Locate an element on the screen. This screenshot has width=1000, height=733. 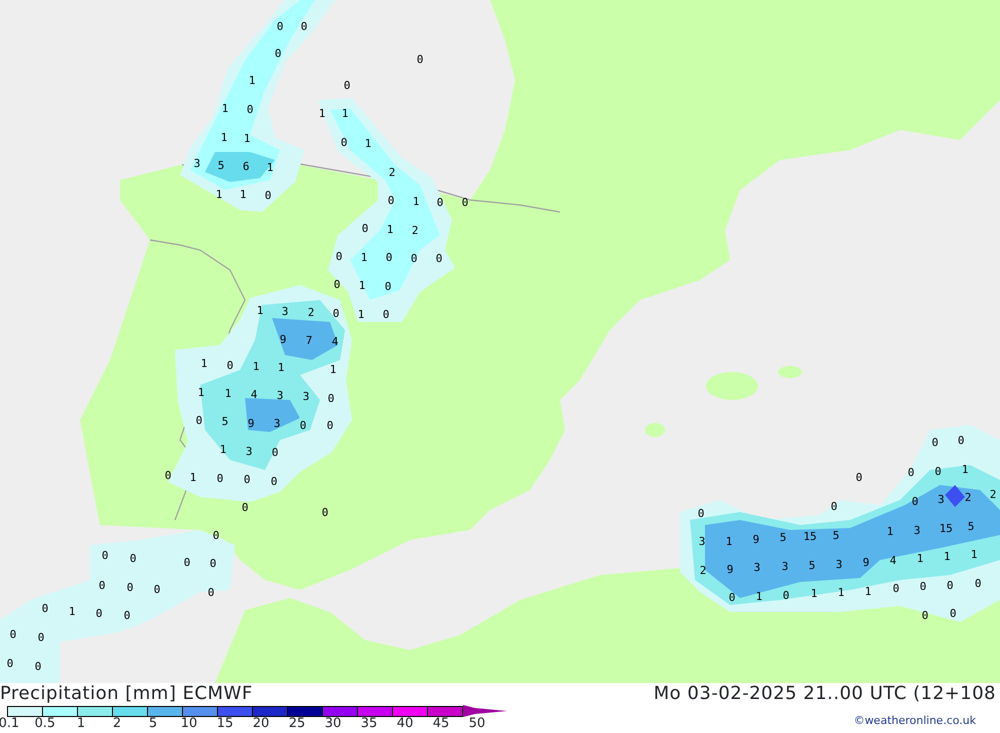
legend-arrow-icon is located at coordinates (485, 711).